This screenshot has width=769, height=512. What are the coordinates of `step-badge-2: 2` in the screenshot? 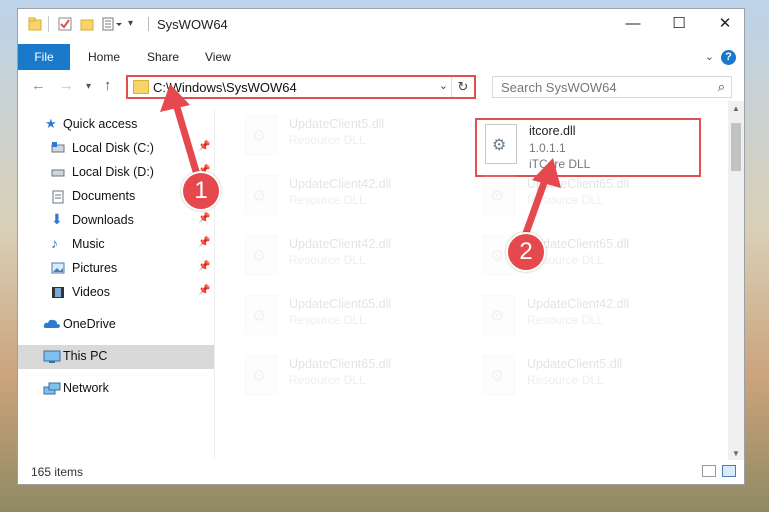 It's located at (526, 252).